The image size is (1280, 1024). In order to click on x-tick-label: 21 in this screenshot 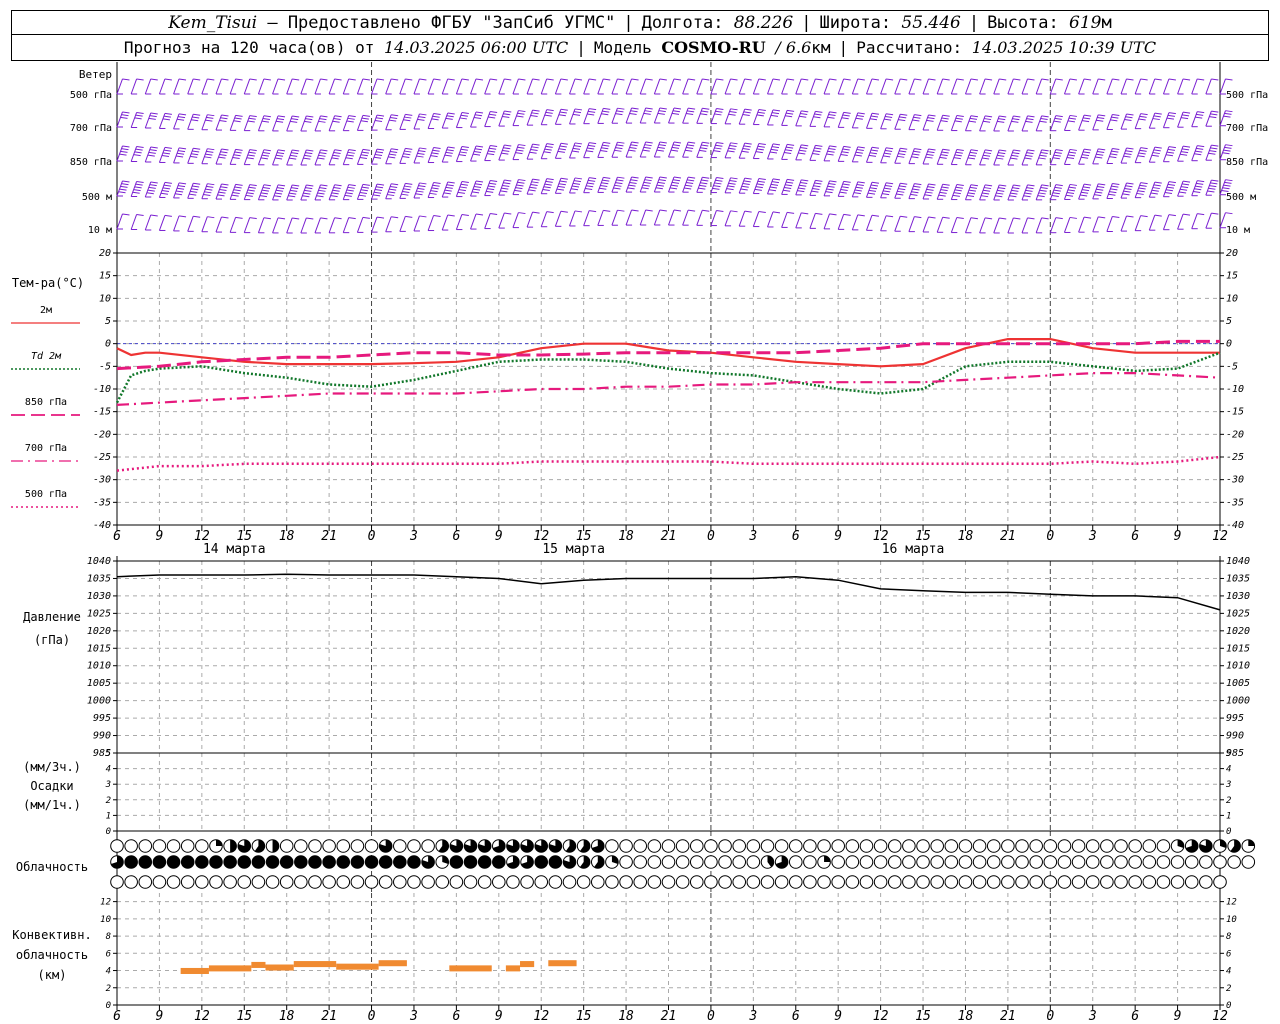, I will do `click(669, 1016)`.